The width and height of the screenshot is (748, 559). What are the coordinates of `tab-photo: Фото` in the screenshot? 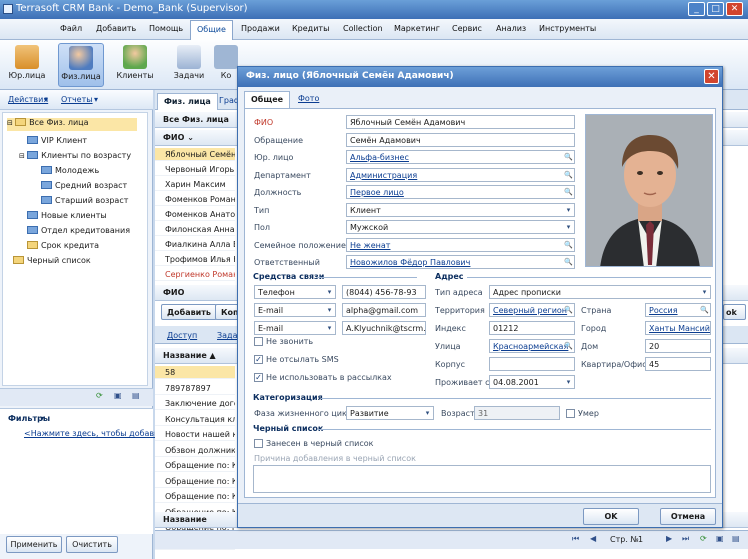 It's located at (308, 99).